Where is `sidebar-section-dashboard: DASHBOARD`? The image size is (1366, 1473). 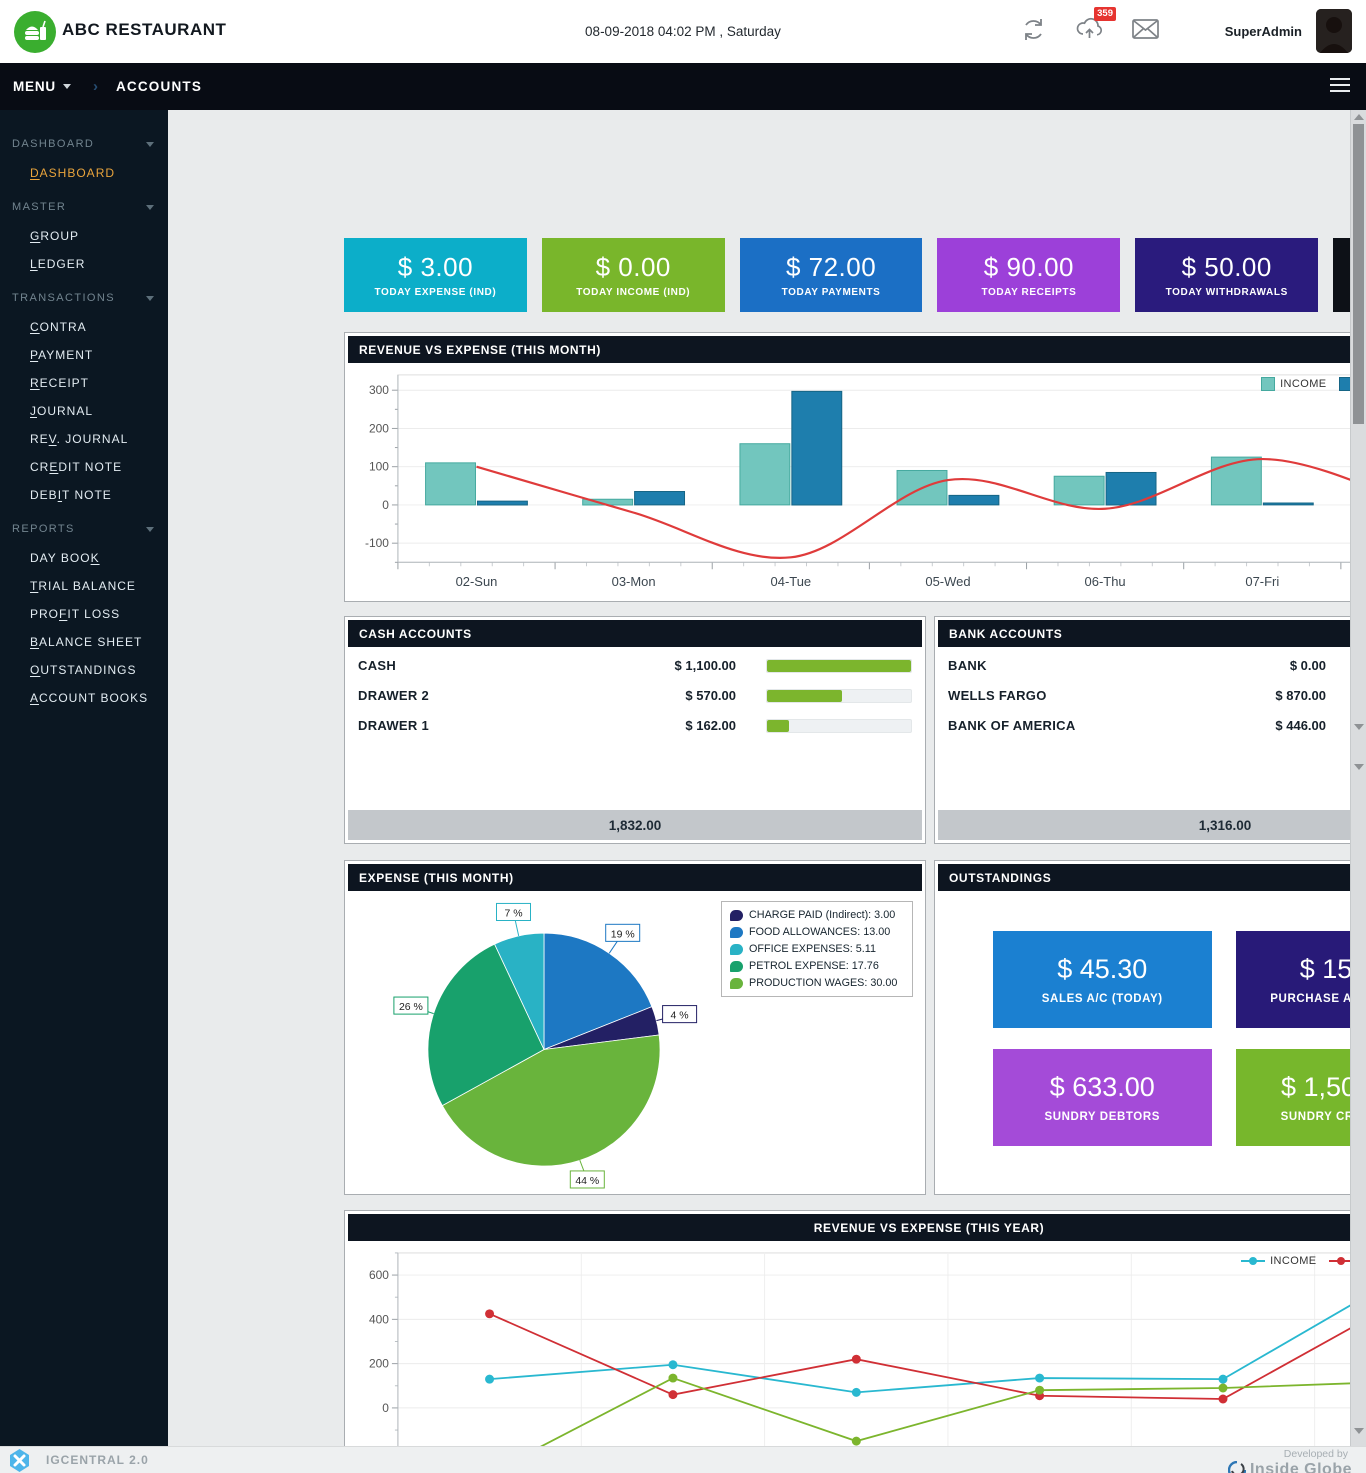 sidebar-section-dashboard: DASHBOARD is located at coordinates (84, 141).